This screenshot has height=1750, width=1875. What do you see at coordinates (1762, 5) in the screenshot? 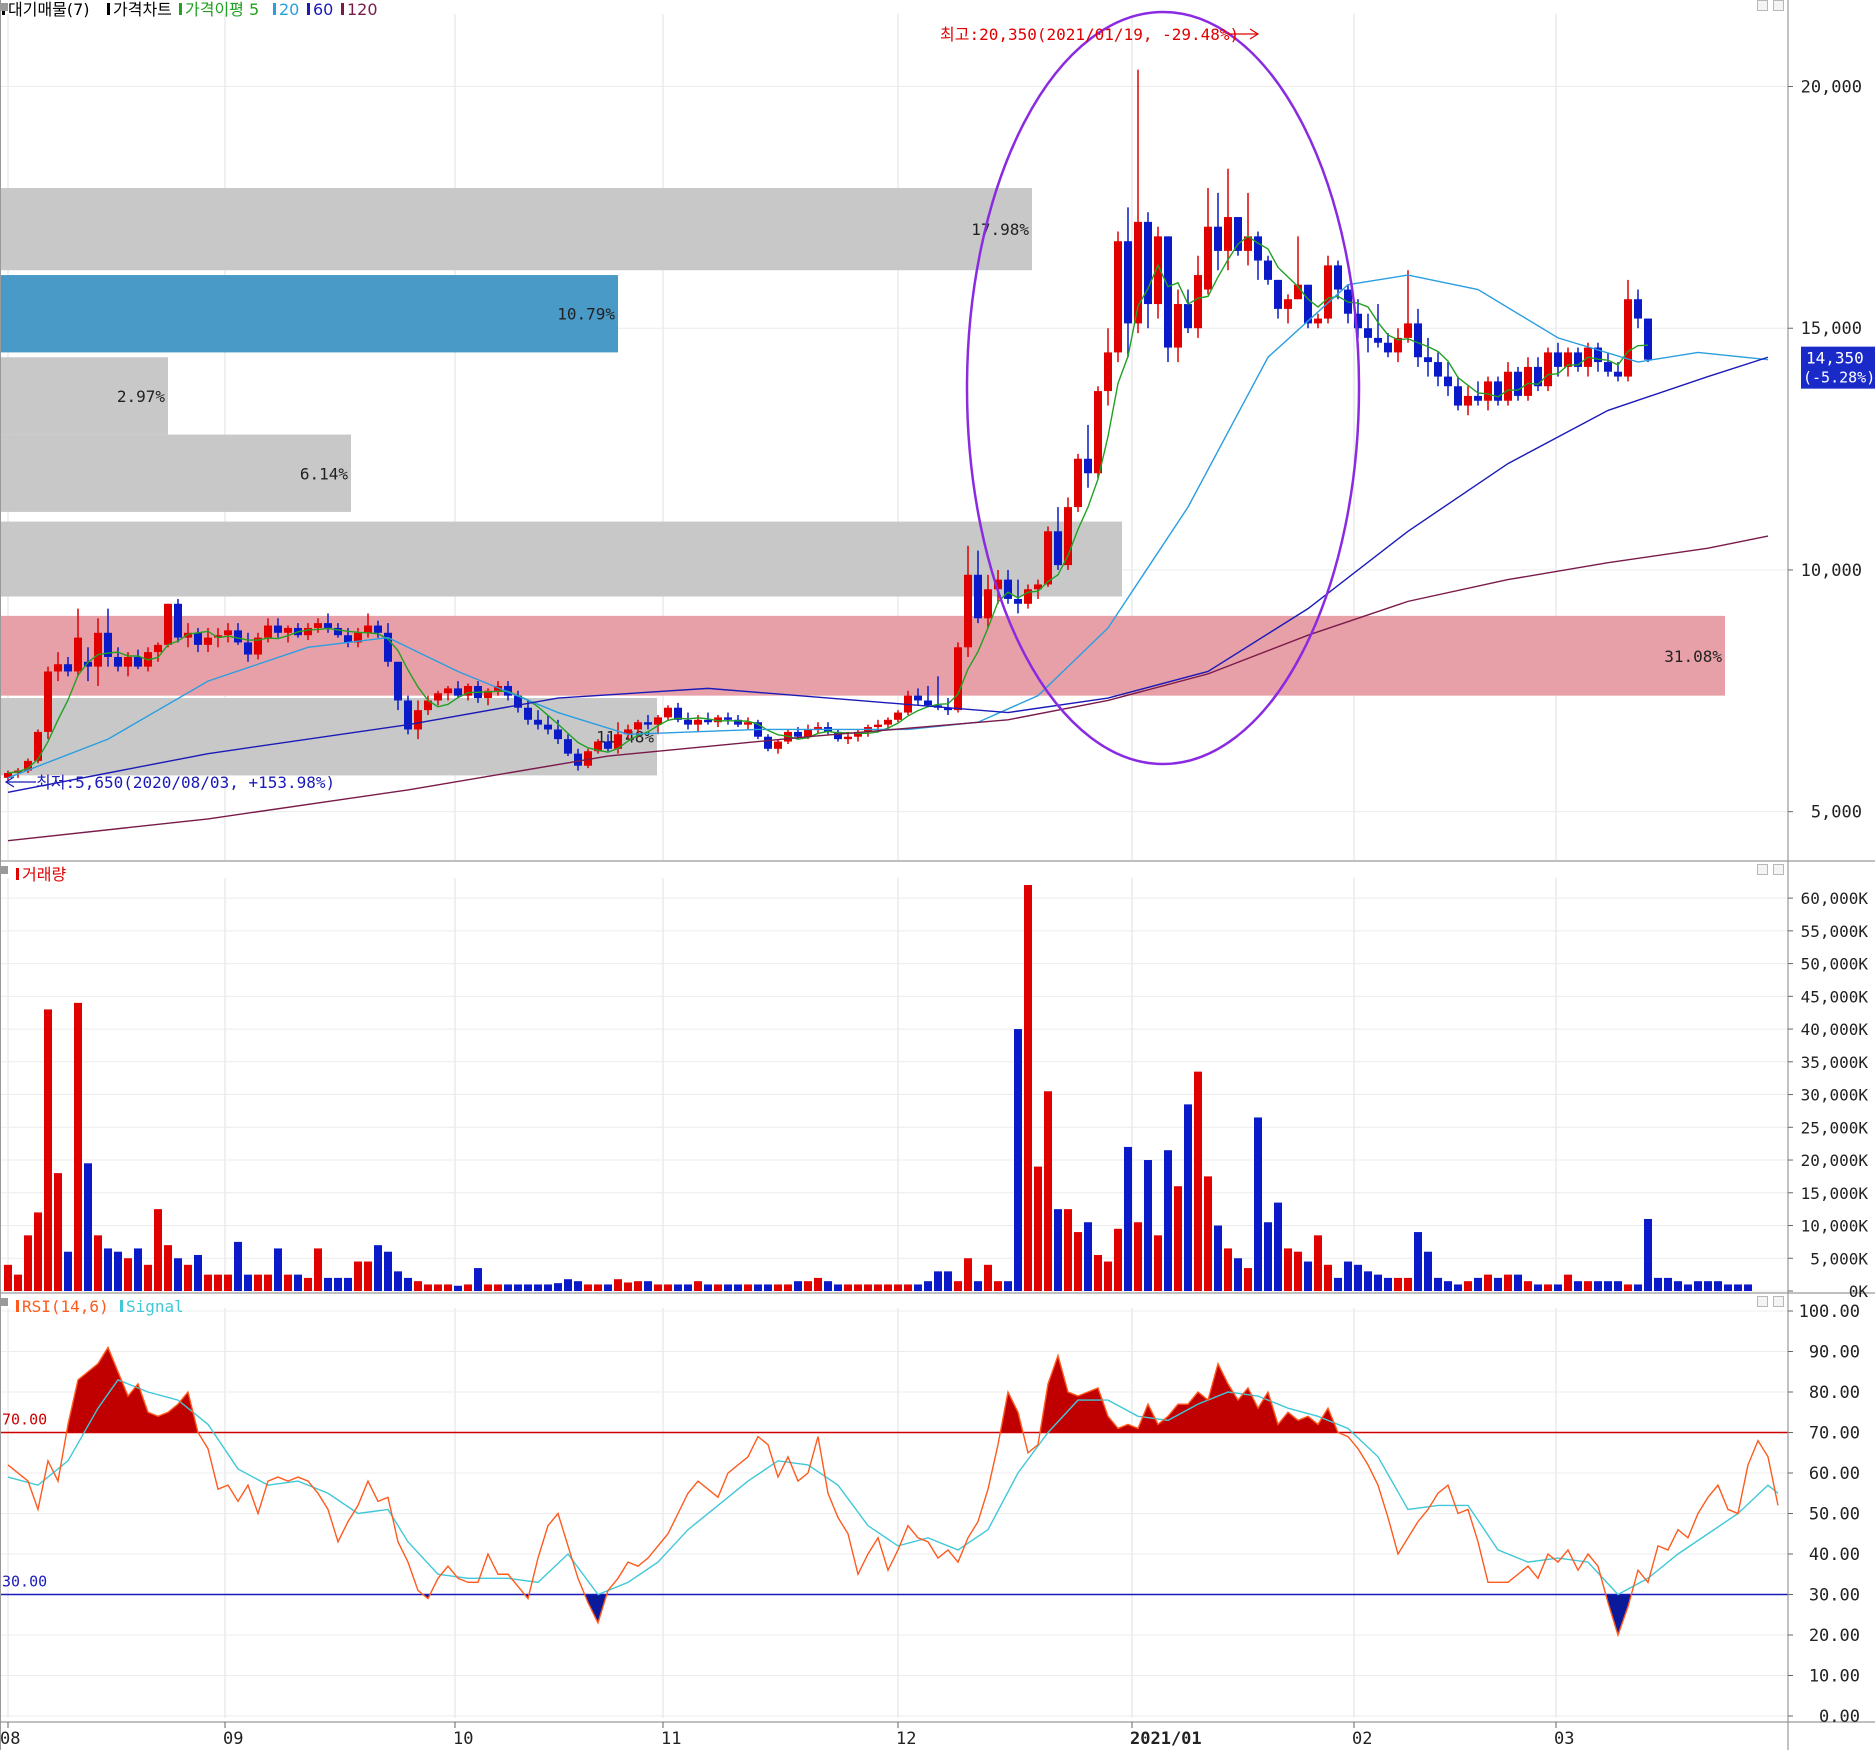
I see `minimize-button-price` at bounding box center [1762, 5].